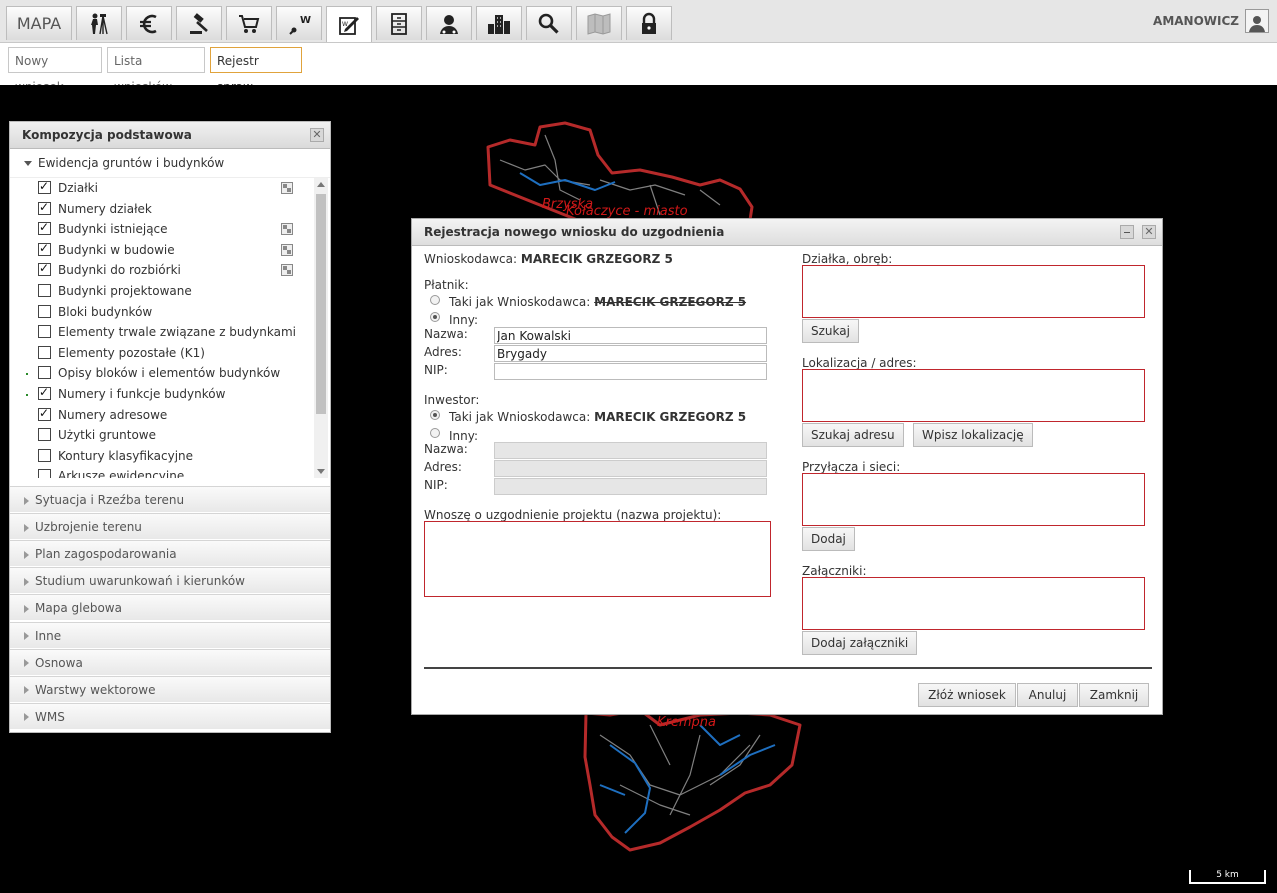 Image resolution: width=1277 pixels, height=893 pixels. I want to click on person-tool-button, so click(449, 23).